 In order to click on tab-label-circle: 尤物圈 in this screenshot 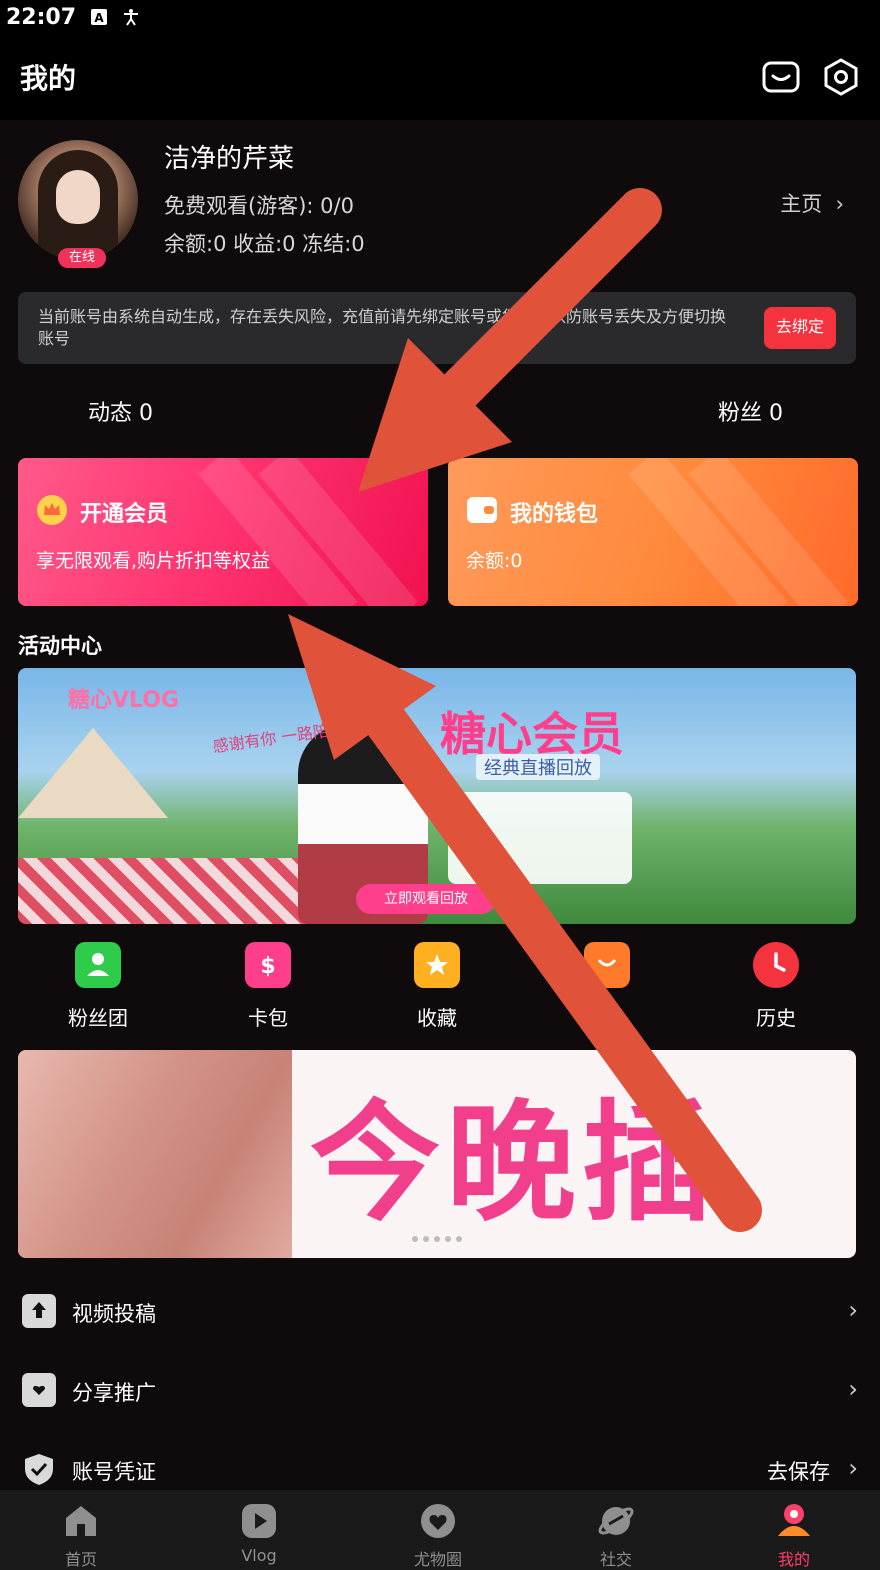, I will do `click(437, 1559)`.